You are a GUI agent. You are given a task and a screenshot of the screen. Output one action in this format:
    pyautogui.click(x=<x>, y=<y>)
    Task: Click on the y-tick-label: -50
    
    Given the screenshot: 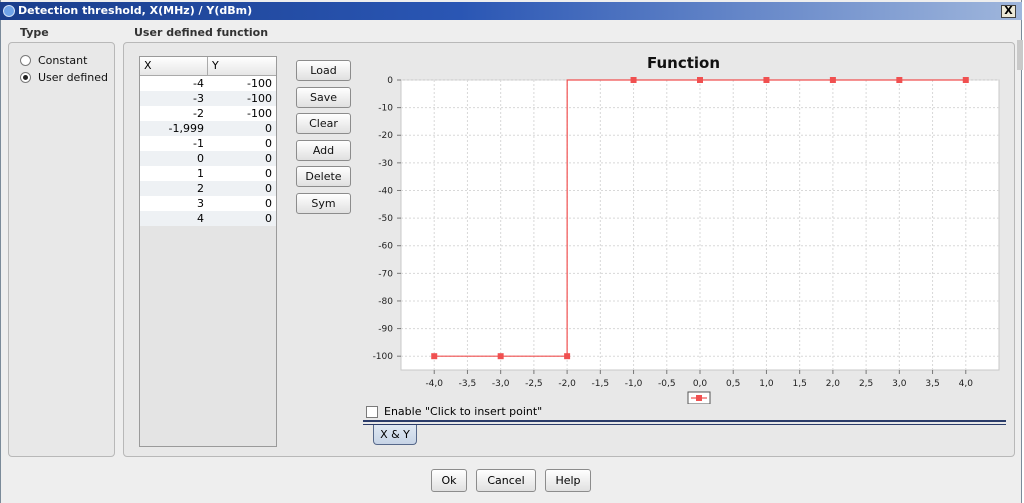 What is the action you would take?
    pyautogui.click(x=385, y=219)
    